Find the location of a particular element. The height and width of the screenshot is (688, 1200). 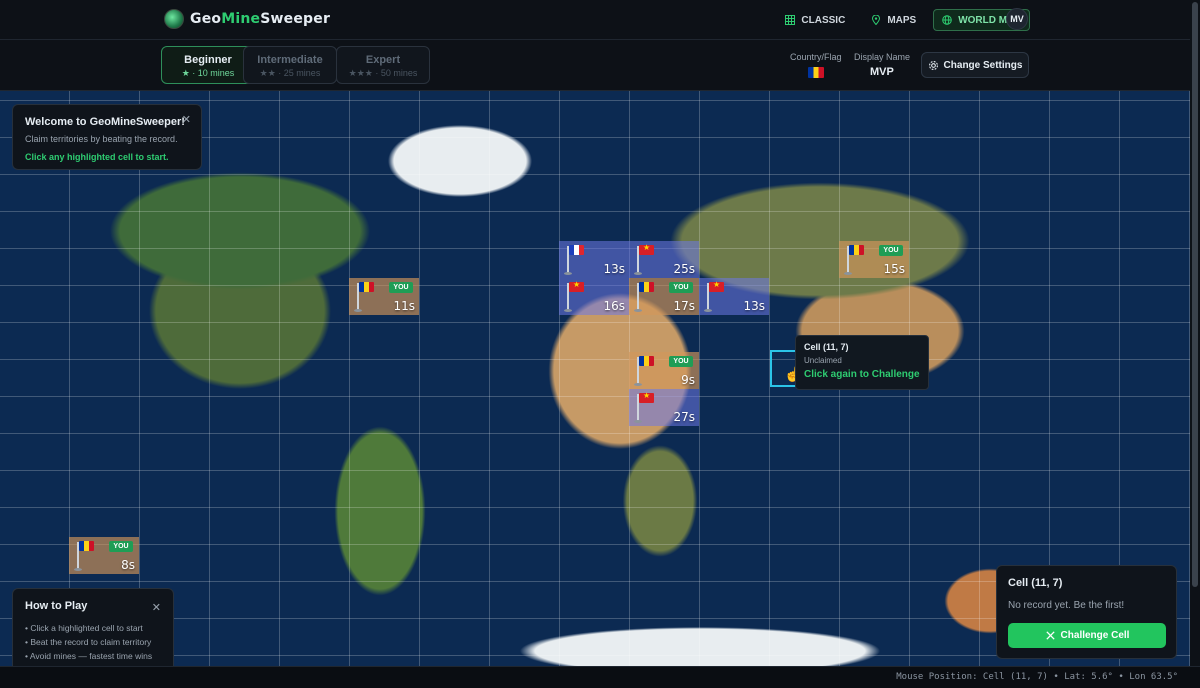

globe-icon is located at coordinates (947, 20).